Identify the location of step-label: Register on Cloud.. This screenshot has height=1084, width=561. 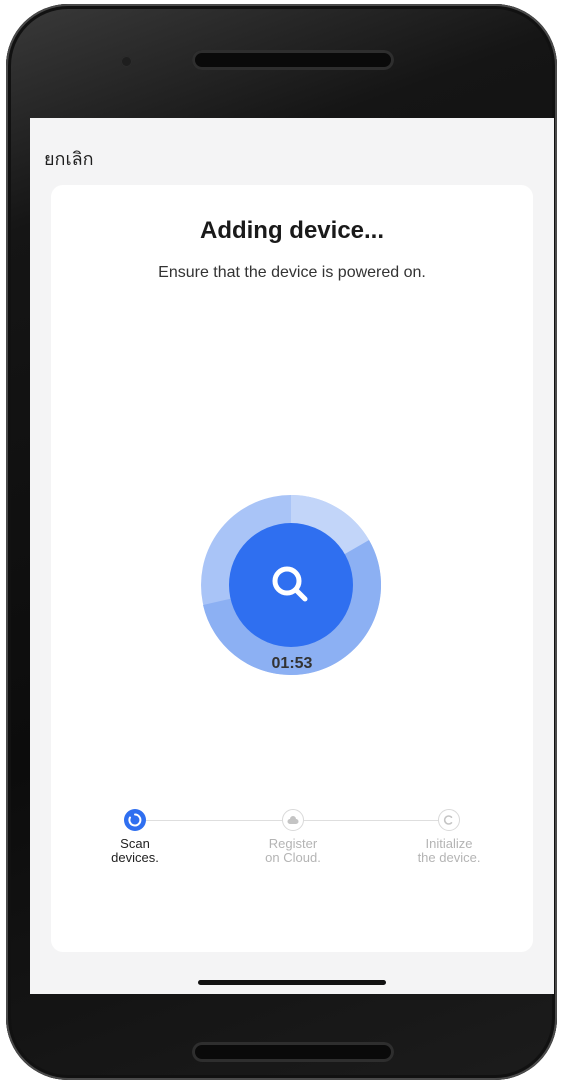
(293, 850).